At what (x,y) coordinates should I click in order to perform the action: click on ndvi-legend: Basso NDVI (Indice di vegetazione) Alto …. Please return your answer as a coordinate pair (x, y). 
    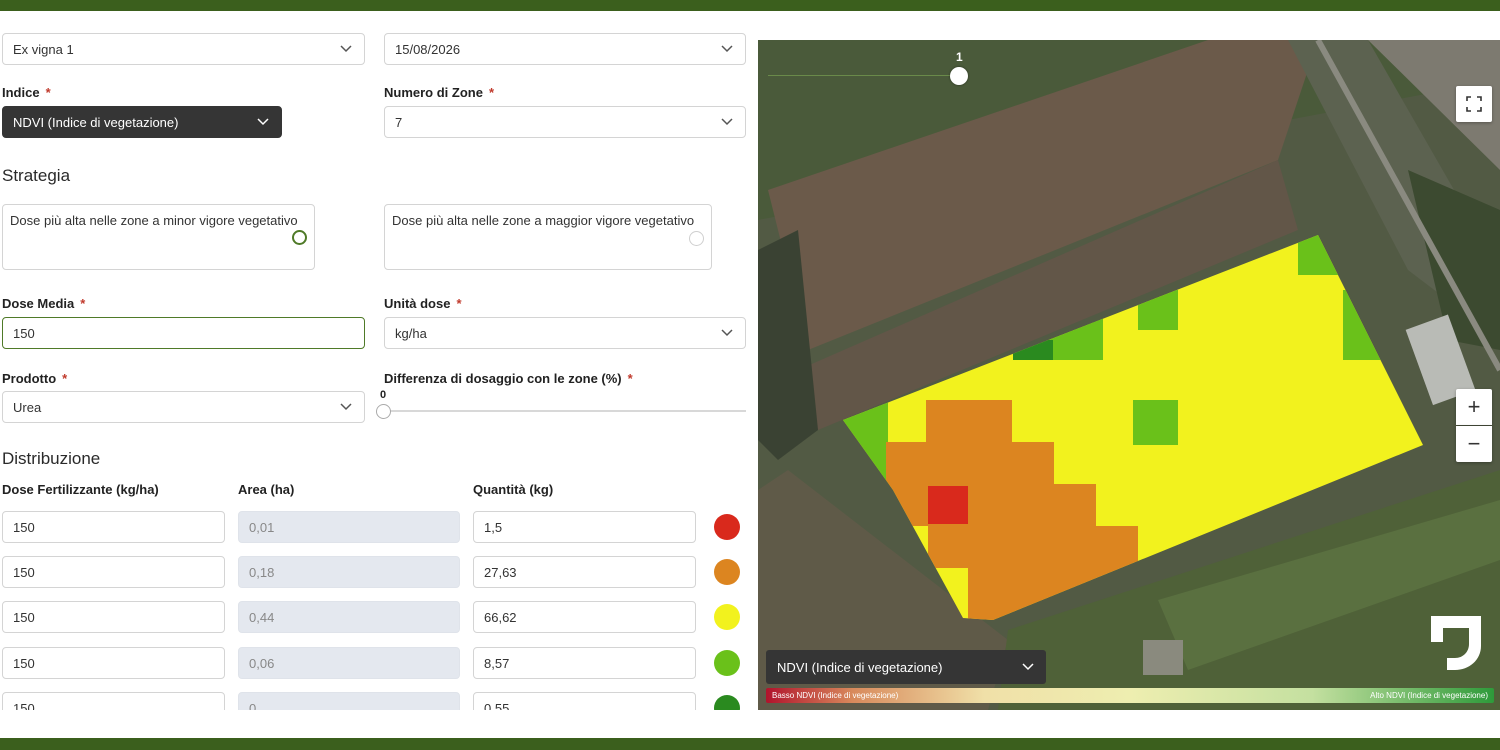
    Looking at the image, I should click on (1130, 695).